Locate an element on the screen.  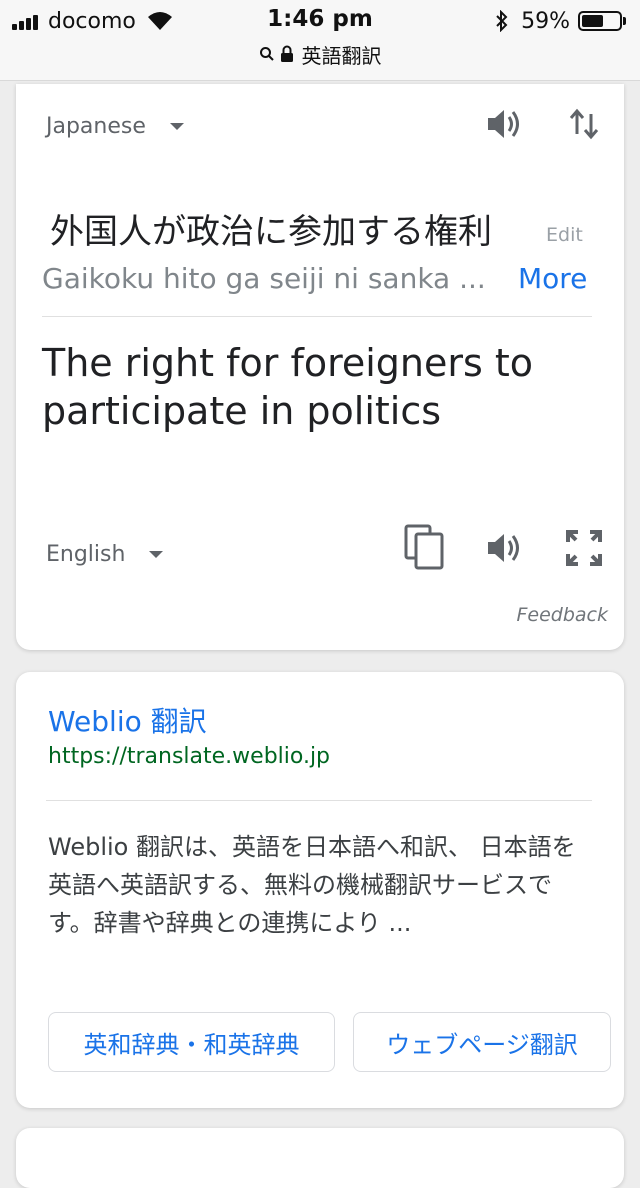
result-url: https://translate.weblio.jp is located at coordinates (189, 756).